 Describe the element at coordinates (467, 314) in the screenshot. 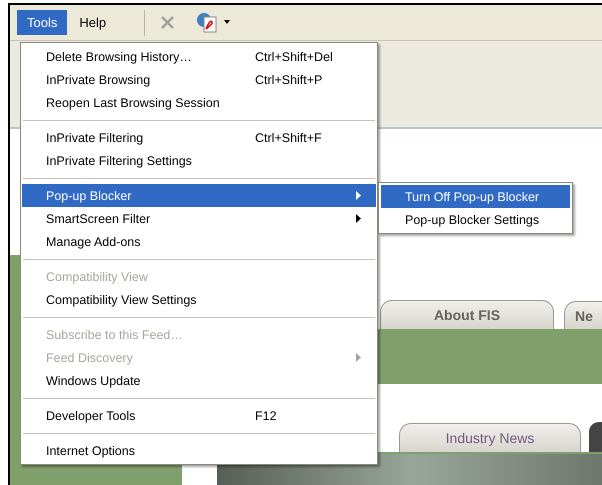

I see `page-tab: About FIS` at that location.